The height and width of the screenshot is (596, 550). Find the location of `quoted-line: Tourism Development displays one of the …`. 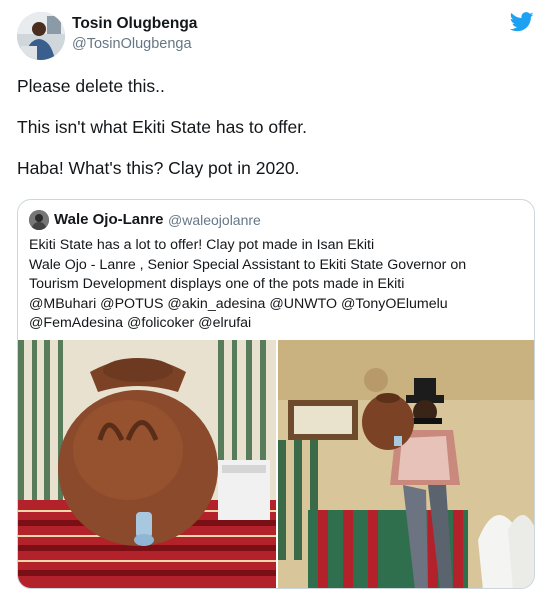

quoted-line: Tourism Development displays one of the … is located at coordinates (217, 284).